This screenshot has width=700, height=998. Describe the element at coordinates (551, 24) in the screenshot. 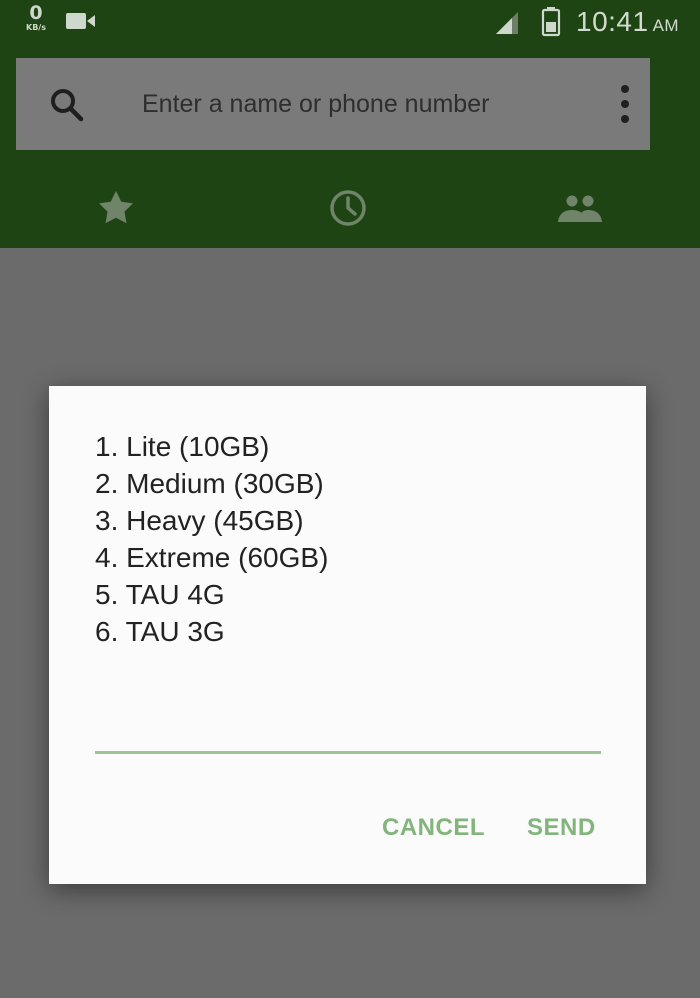

I see `battery-icon` at that location.